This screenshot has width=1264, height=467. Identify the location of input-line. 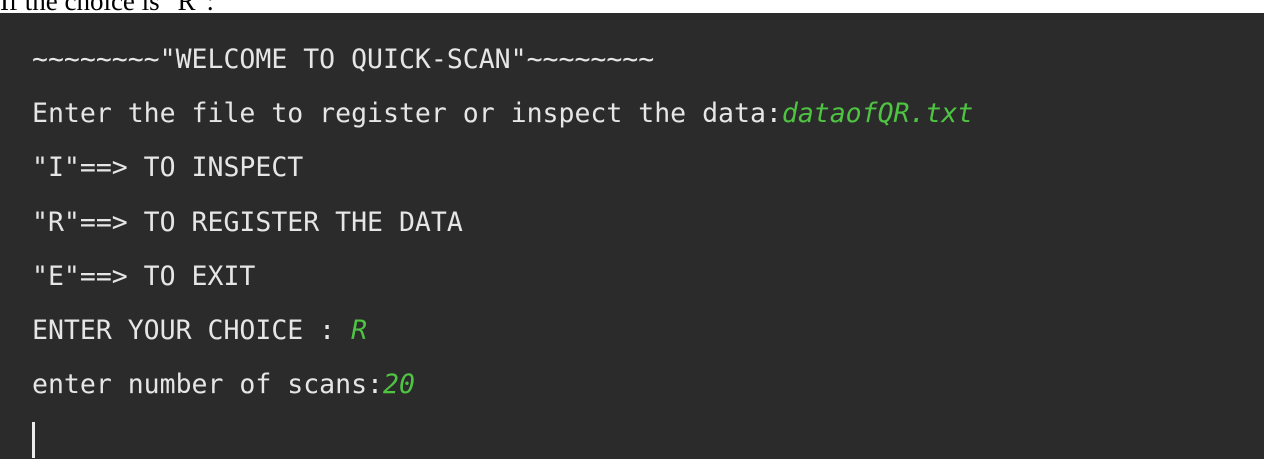
(632, 439).